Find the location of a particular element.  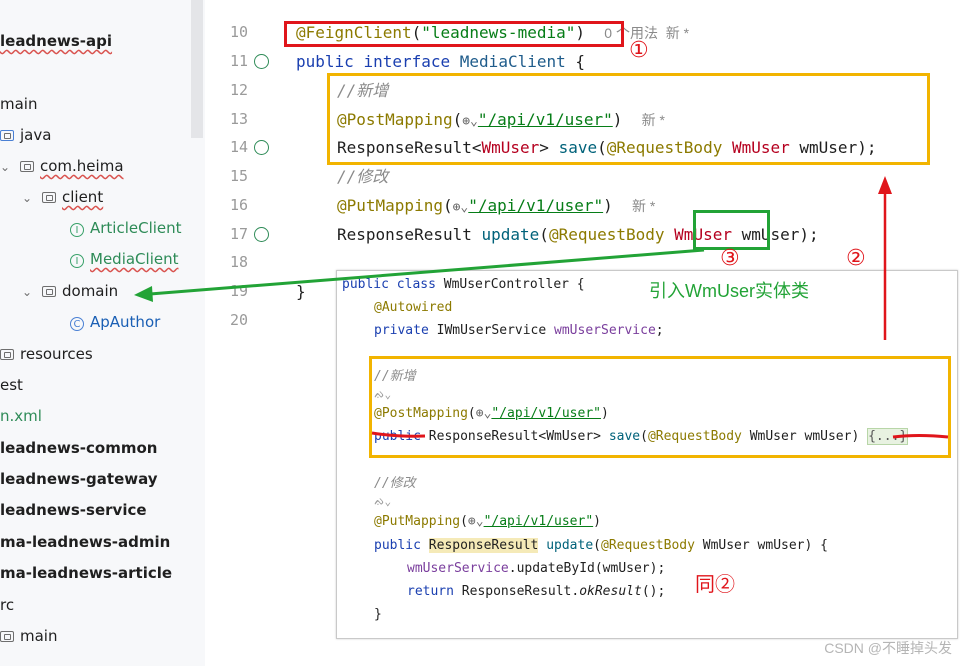

tree-item-leadnews-article: ma-leadnews-article is located at coordinates (86, 573).